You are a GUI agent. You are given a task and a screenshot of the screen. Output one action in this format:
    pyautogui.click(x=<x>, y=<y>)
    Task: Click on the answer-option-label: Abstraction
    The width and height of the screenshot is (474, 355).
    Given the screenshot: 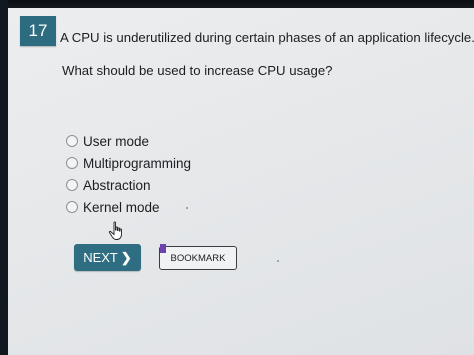 What is the action you would take?
    pyautogui.click(x=117, y=185)
    